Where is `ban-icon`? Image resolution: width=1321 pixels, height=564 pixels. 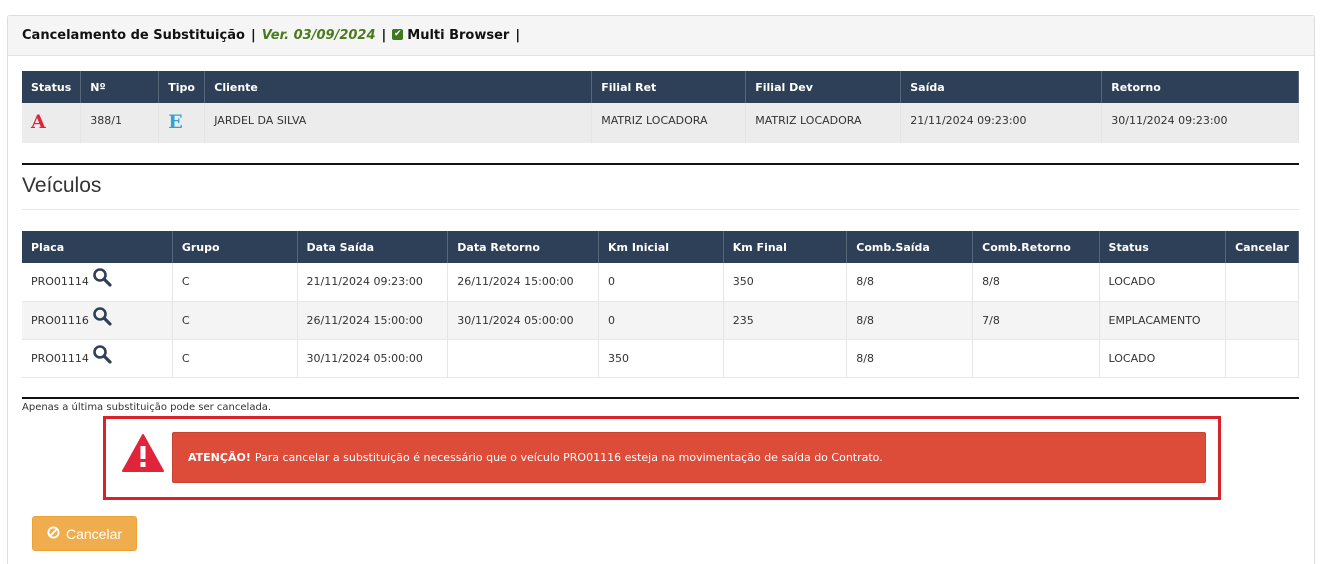 ban-icon is located at coordinates (53, 533).